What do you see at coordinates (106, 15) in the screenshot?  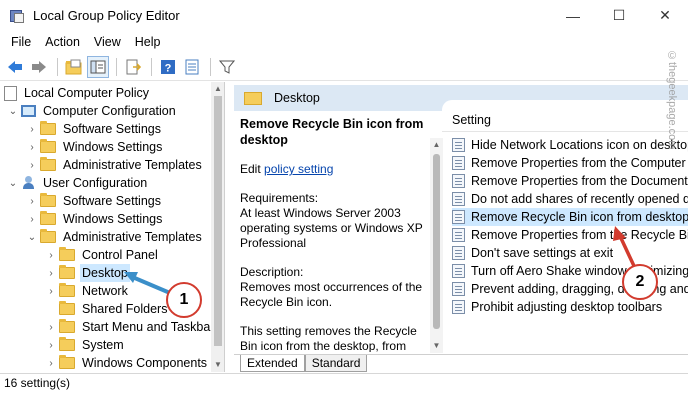 I see `window-title: Local Group Policy Editor` at bounding box center [106, 15].